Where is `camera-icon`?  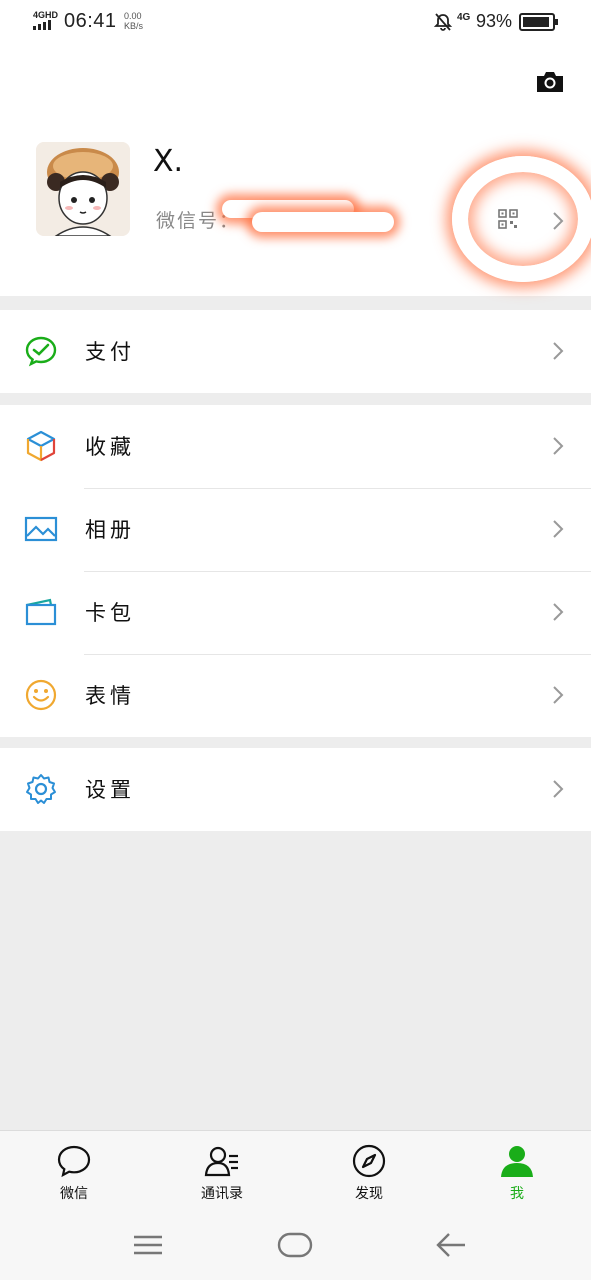 camera-icon is located at coordinates (550, 82).